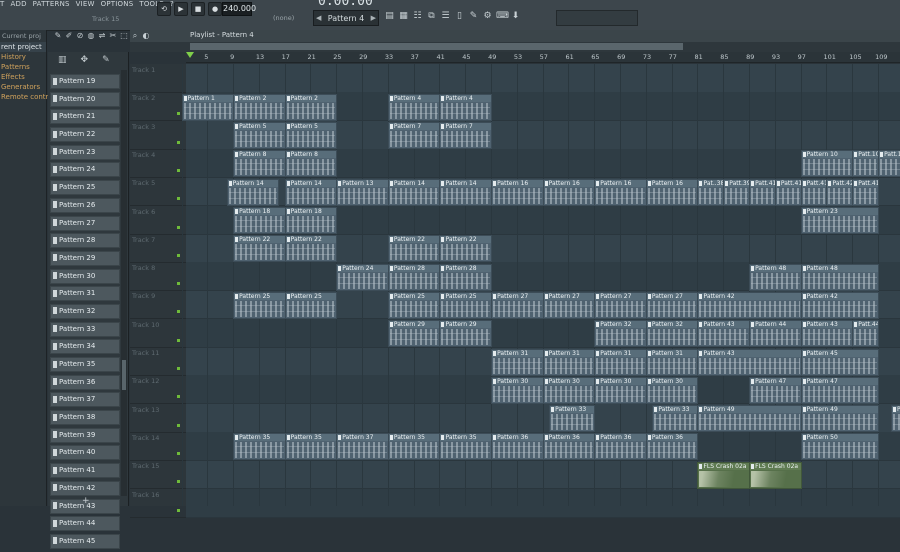  What do you see at coordinates (85, 488) in the screenshot?
I see `picker-pattern-item: Pattern 42` at bounding box center [85, 488].